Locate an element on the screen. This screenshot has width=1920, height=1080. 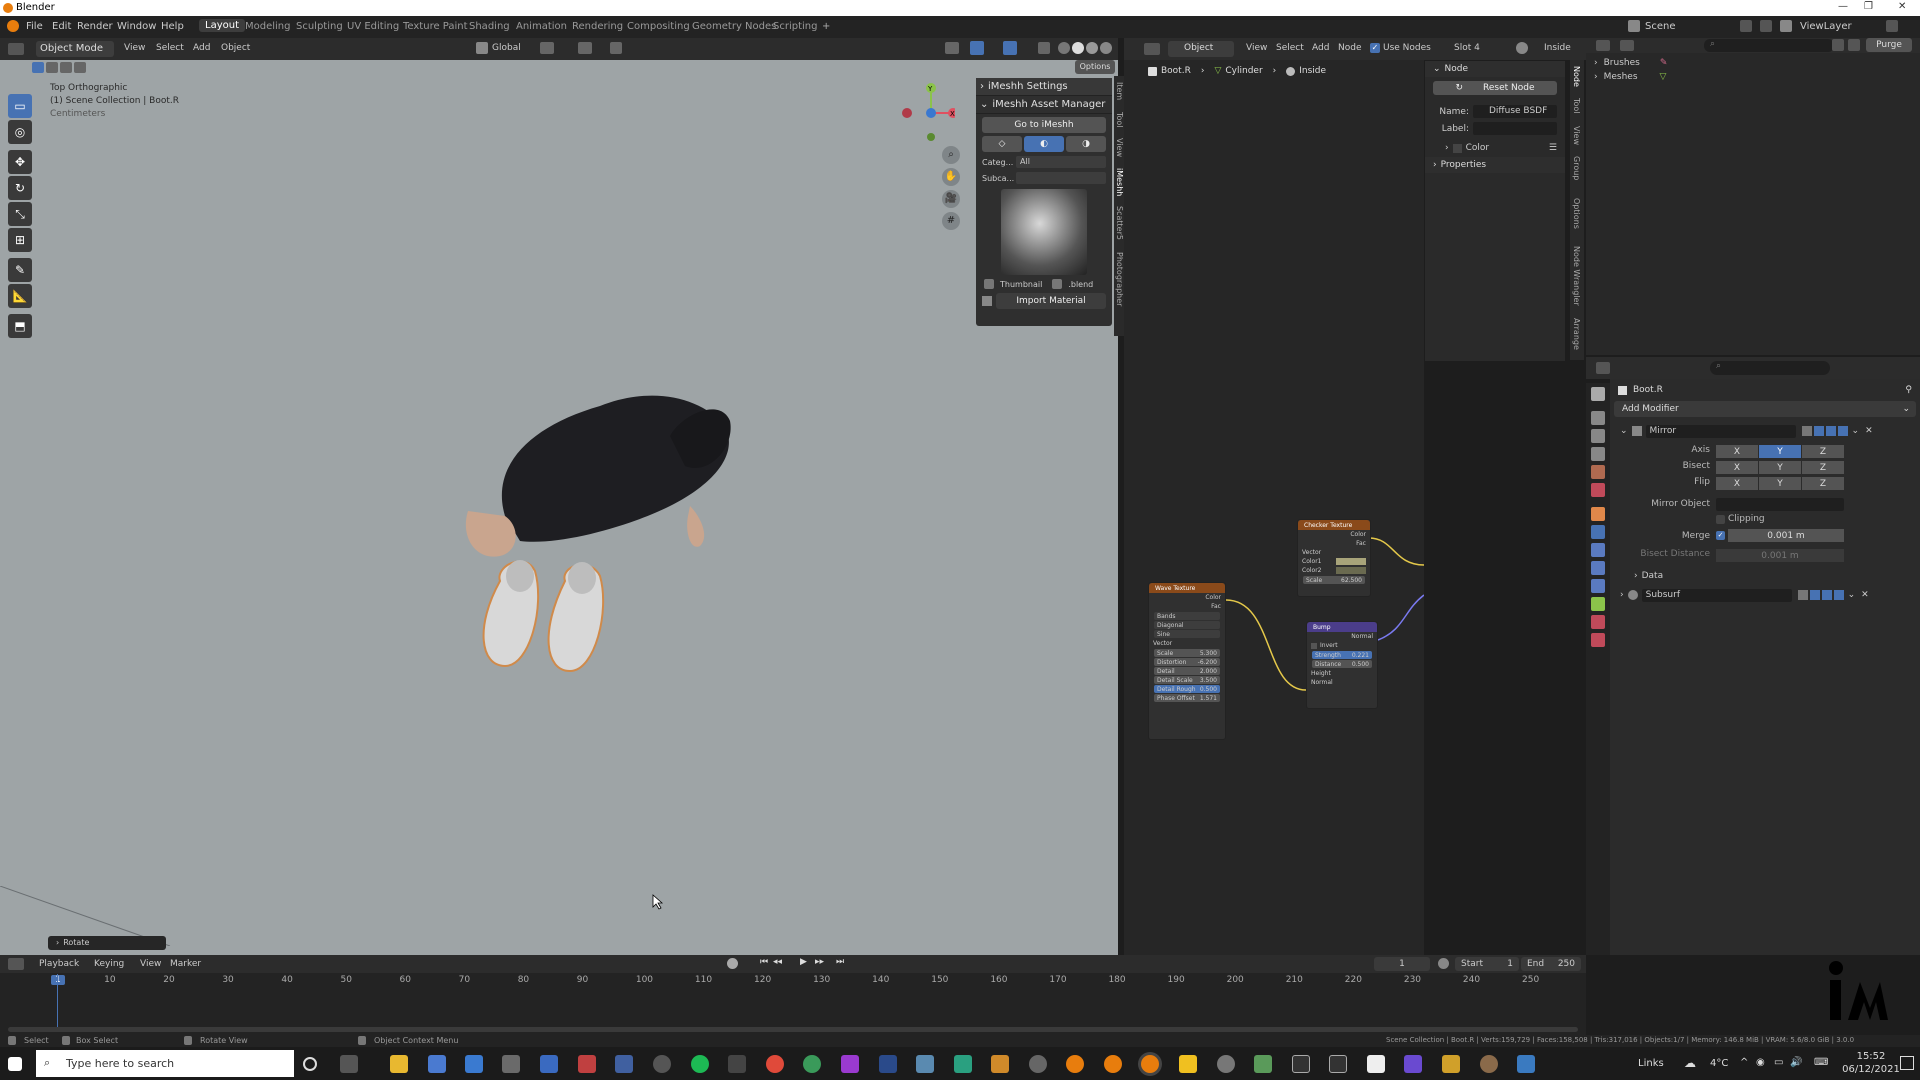
material-type-icon: ◐ is located at coordinates (1044, 144).